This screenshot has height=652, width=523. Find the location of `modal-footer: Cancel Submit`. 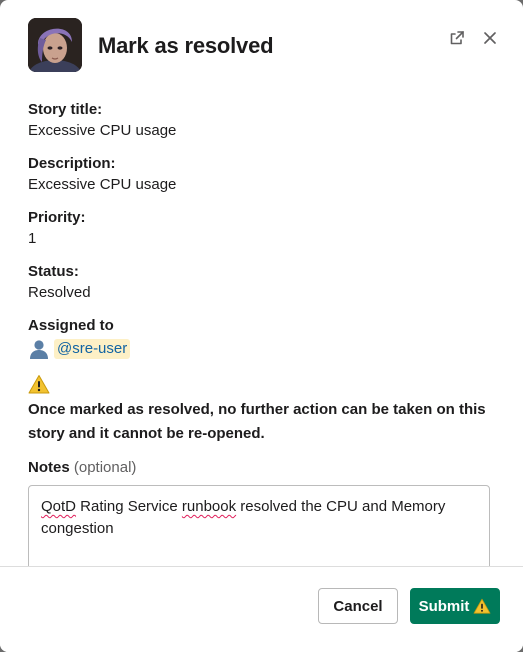

modal-footer: Cancel Submit is located at coordinates (261, 609).